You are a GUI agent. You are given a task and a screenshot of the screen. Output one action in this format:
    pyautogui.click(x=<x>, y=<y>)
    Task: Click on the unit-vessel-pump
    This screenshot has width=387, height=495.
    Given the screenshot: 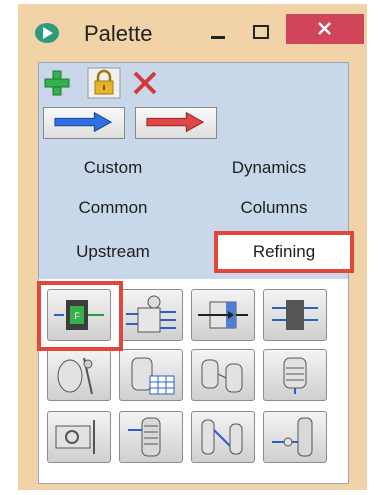 What is the action you would take?
    pyautogui.click(x=79, y=375)
    